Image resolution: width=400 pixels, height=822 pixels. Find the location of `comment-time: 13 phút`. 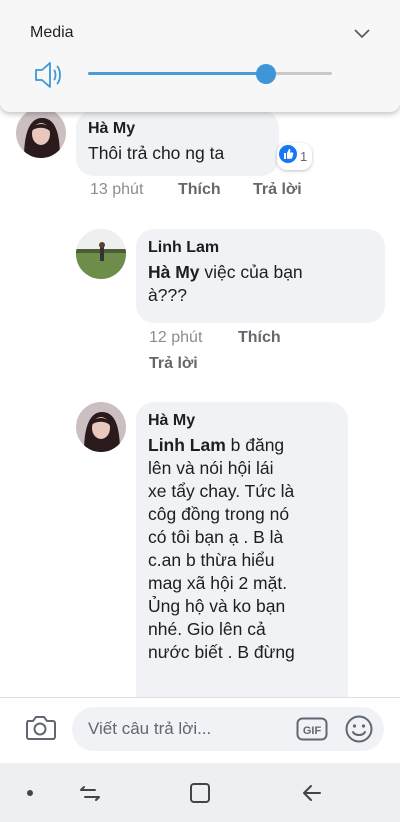

comment-time: 13 phút is located at coordinates (117, 189).